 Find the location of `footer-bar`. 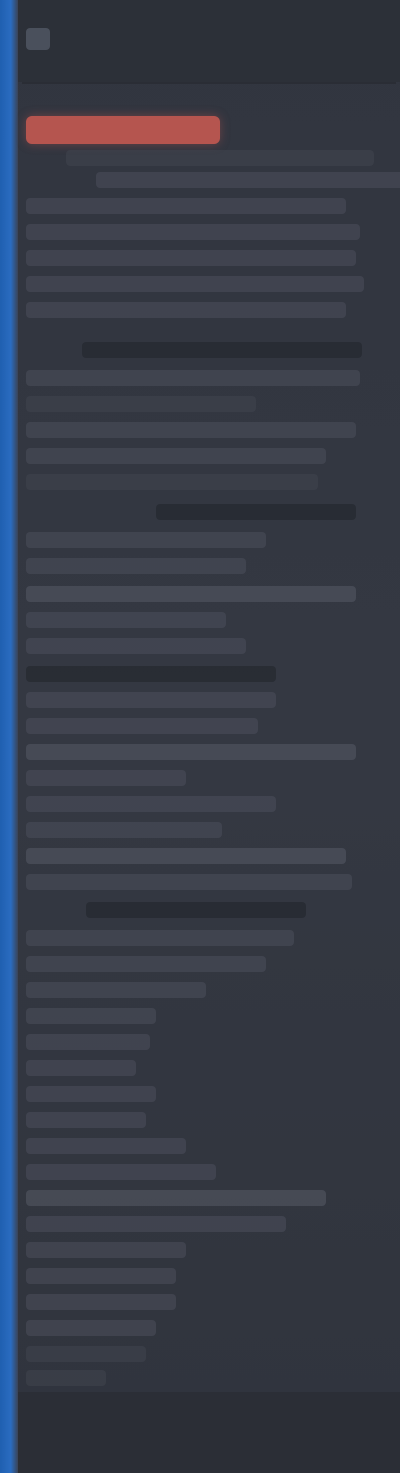

footer-bar is located at coordinates (209, 1432).